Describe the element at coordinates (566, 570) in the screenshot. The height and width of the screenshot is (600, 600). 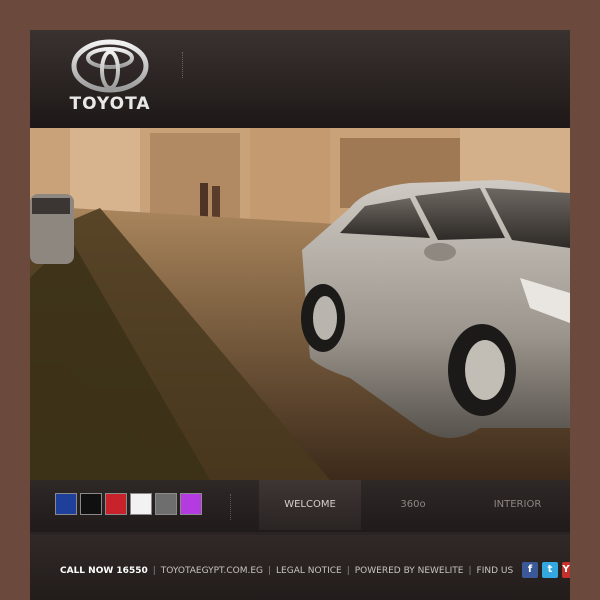
I see `youtube-icon: Y` at that location.